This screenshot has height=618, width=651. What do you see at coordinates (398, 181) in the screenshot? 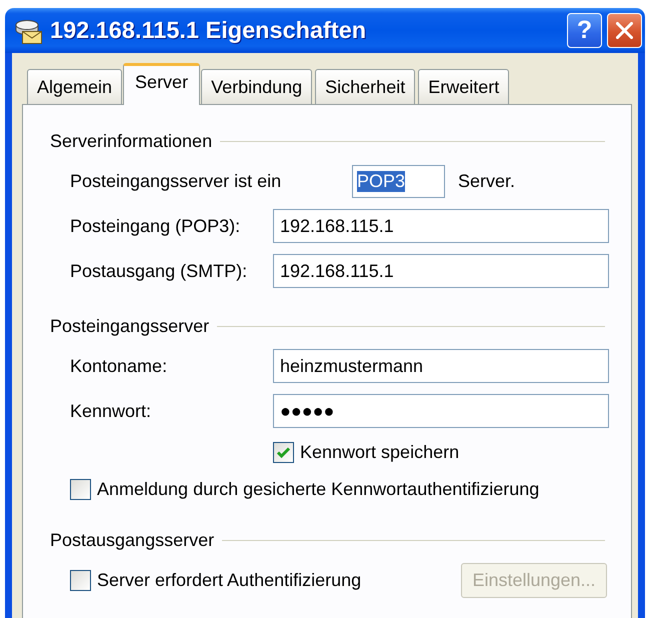
I see `server-type-field: POP3` at bounding box center [398, 181].